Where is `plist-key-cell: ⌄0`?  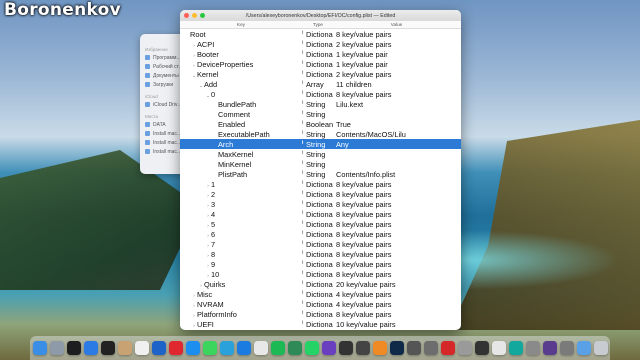
plist-key-cell: ⌄0 is located at coordinates (241, 94).